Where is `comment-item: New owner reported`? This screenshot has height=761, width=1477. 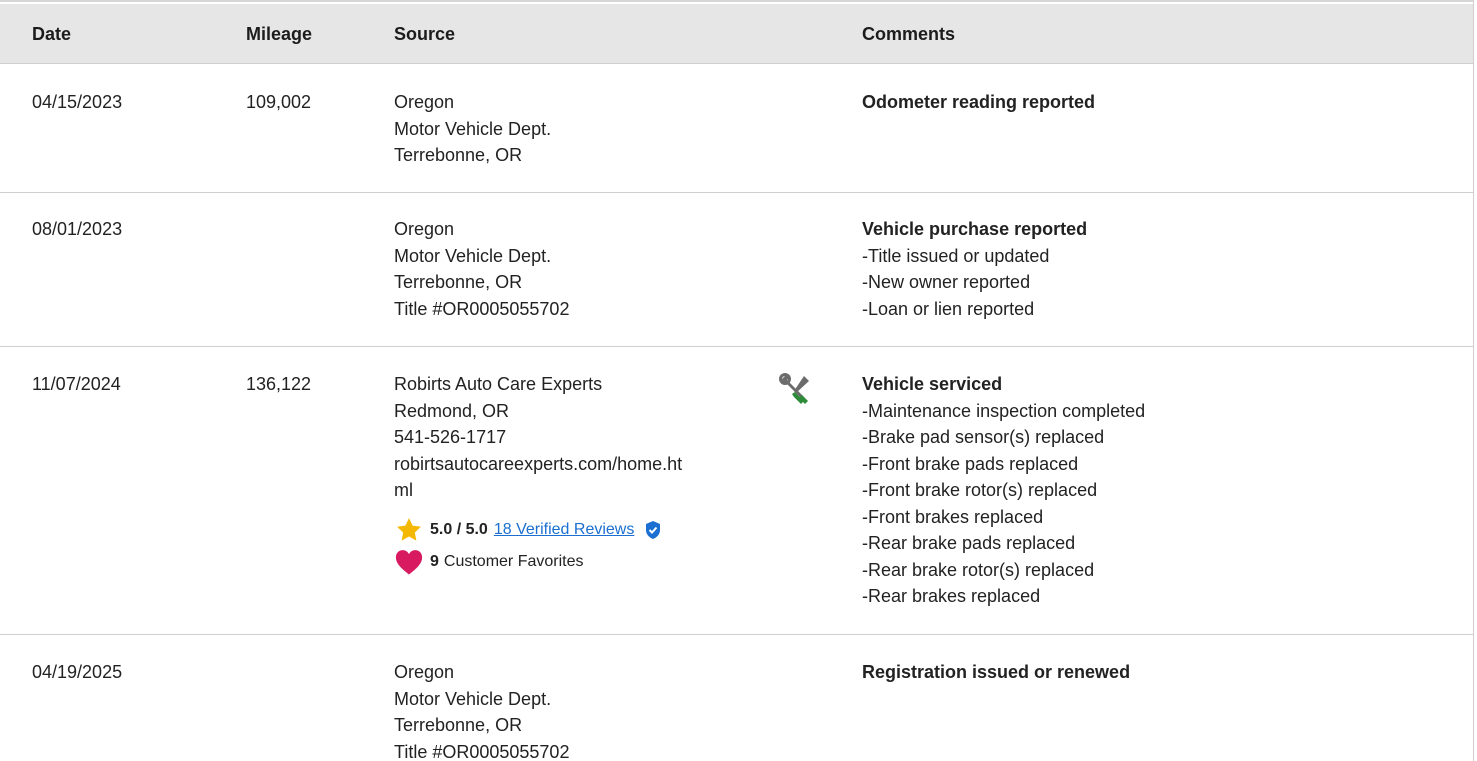
comment-item: New owner reported is located at coordinates (1162, 282).